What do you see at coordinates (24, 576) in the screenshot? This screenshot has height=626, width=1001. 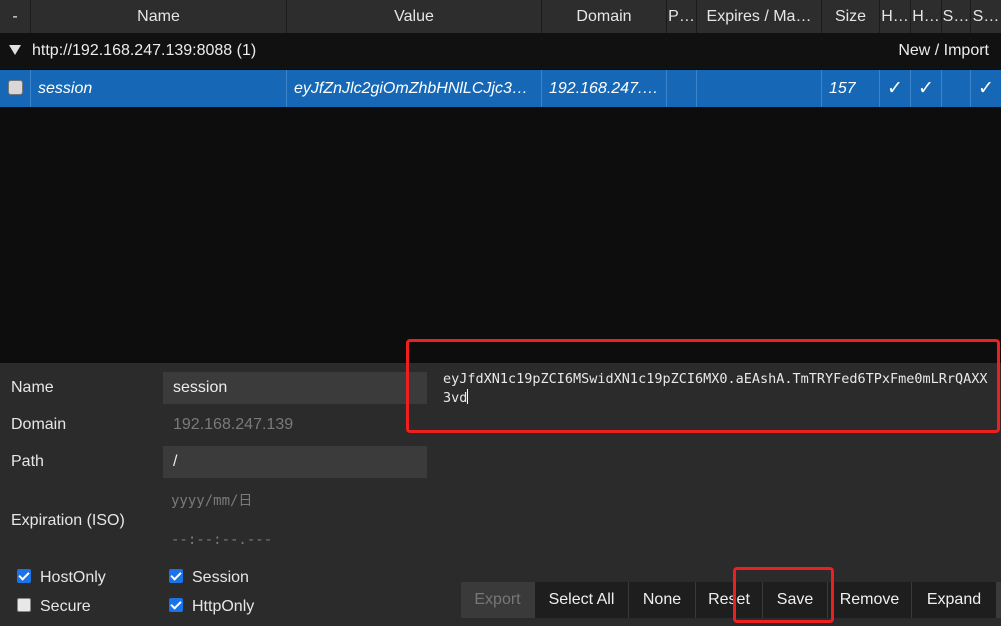 I see `hostonly-checkbox` at bounding box center [24, 576].